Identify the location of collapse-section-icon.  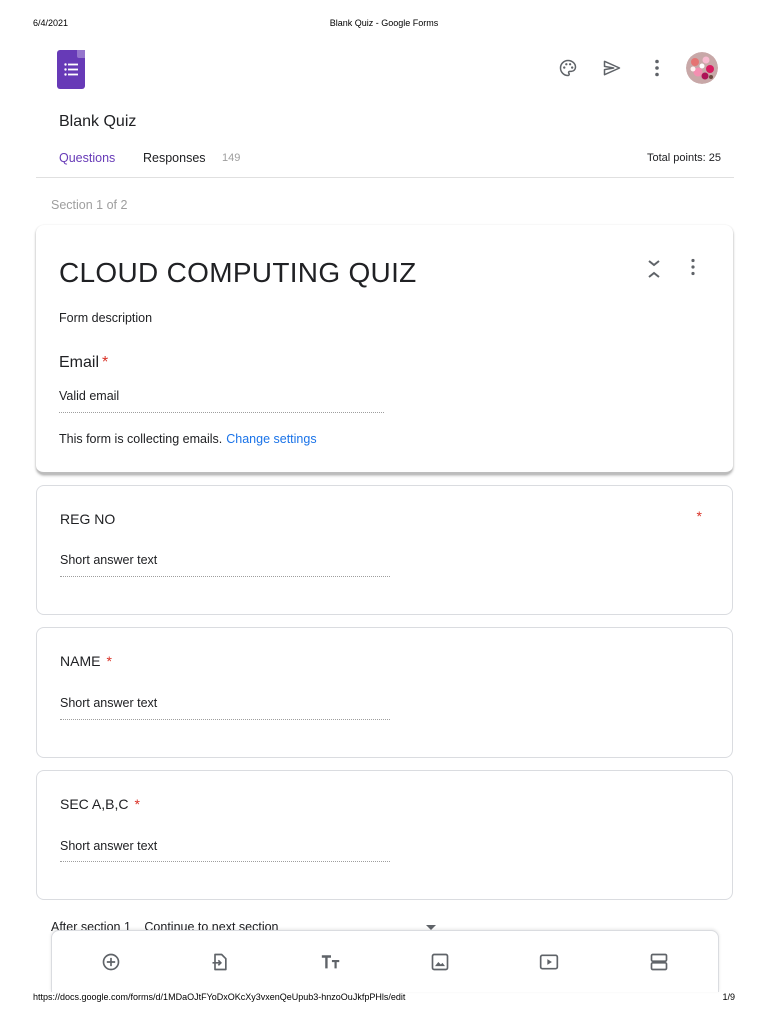
(654, 269).